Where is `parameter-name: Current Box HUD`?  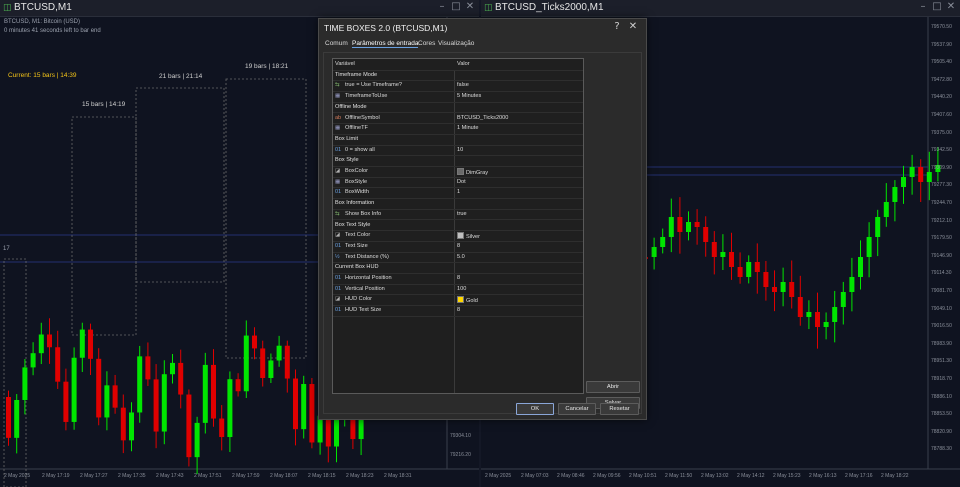 parameter-name: Current Box HUD is located at coordinates (357, 267).